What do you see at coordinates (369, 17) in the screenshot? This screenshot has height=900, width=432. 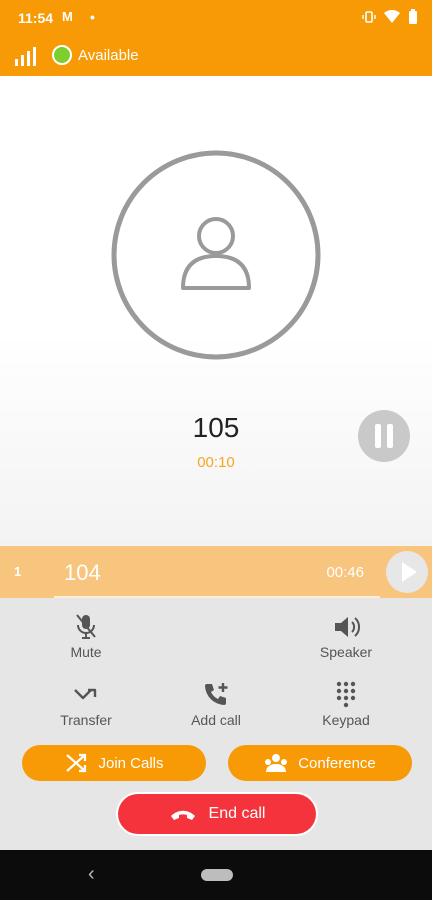 I see `vibrate-icon` at bounding box center [369, 17].